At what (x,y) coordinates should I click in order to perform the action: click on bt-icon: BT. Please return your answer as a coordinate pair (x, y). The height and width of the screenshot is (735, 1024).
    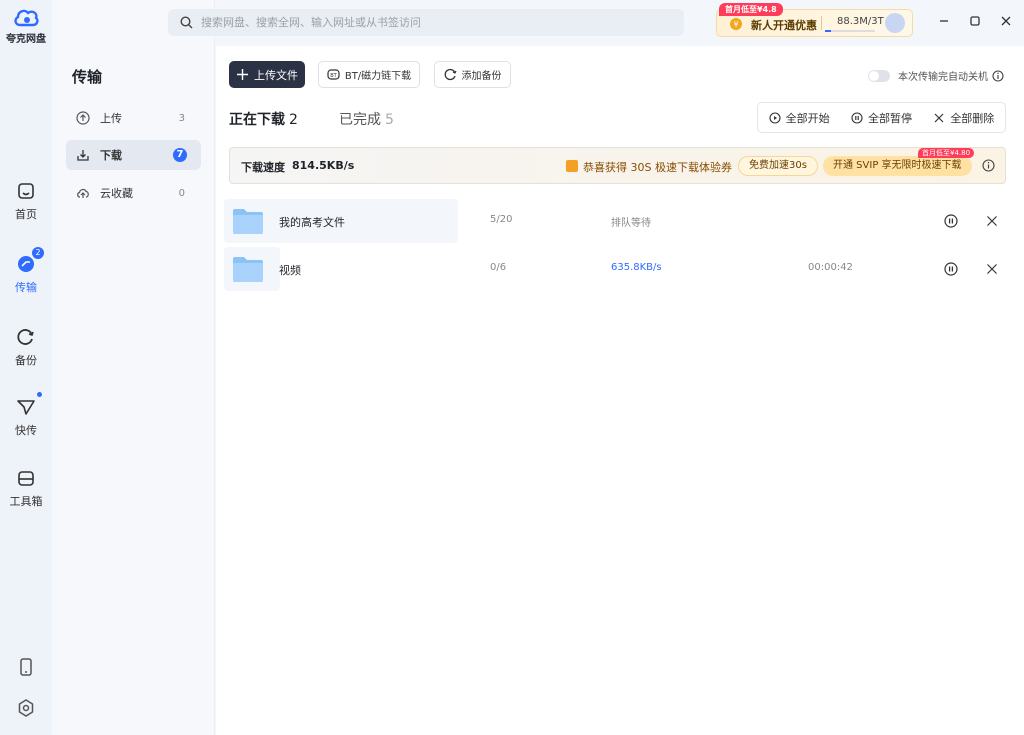
    Looking at the image, I should click on (333, 74).